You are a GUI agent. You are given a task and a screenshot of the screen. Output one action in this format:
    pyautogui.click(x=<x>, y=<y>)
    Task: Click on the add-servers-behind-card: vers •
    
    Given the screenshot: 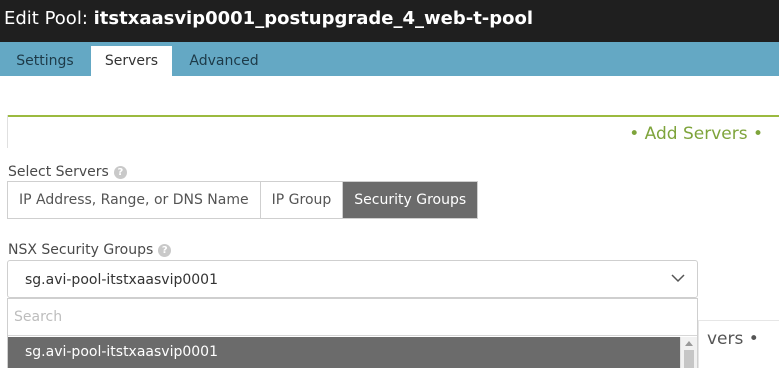 What is the action you would take?
    pyautogui.click(x=738, y=344)
    